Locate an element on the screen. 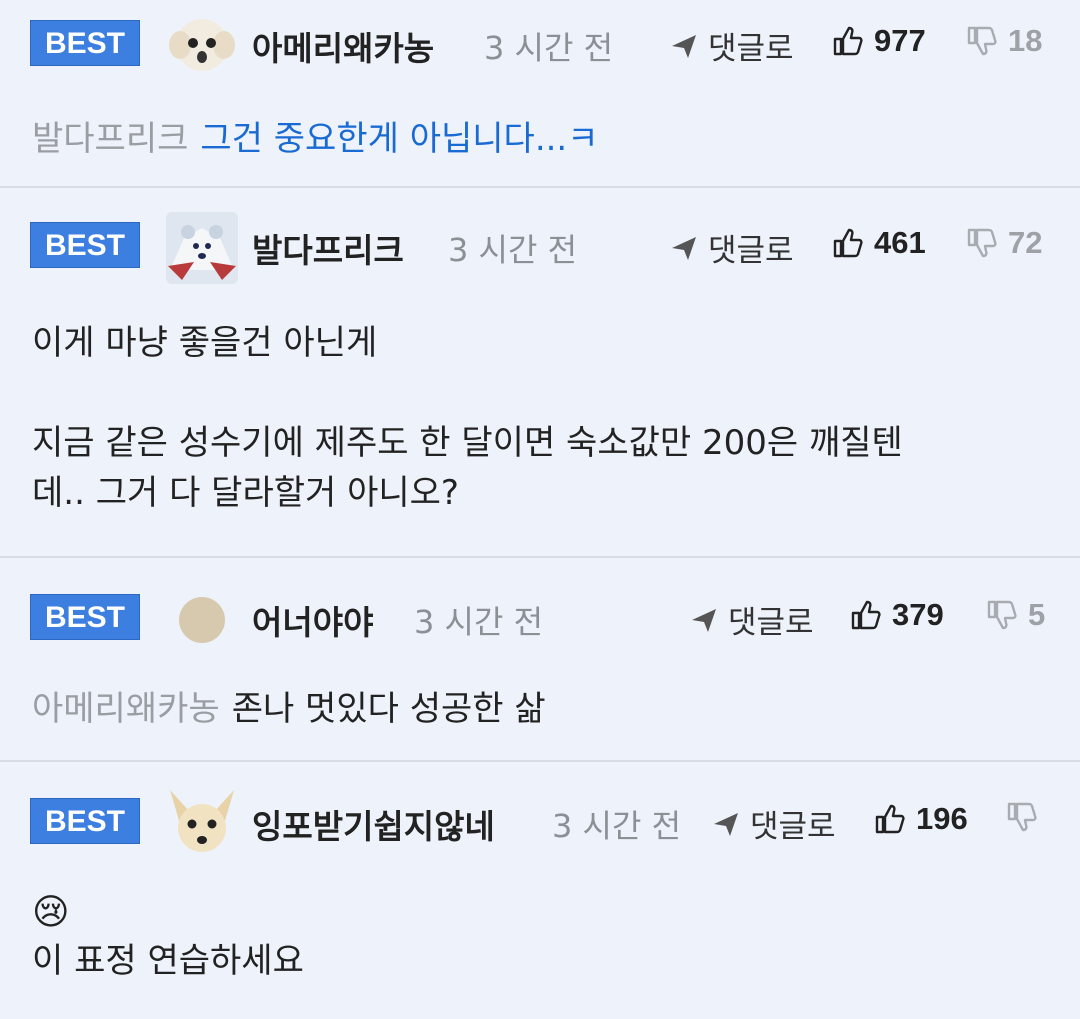 The height and width of the screenshot is (1019, 1080). username: 잉포받기쉽지않네 is located at coordinates (373, 824).